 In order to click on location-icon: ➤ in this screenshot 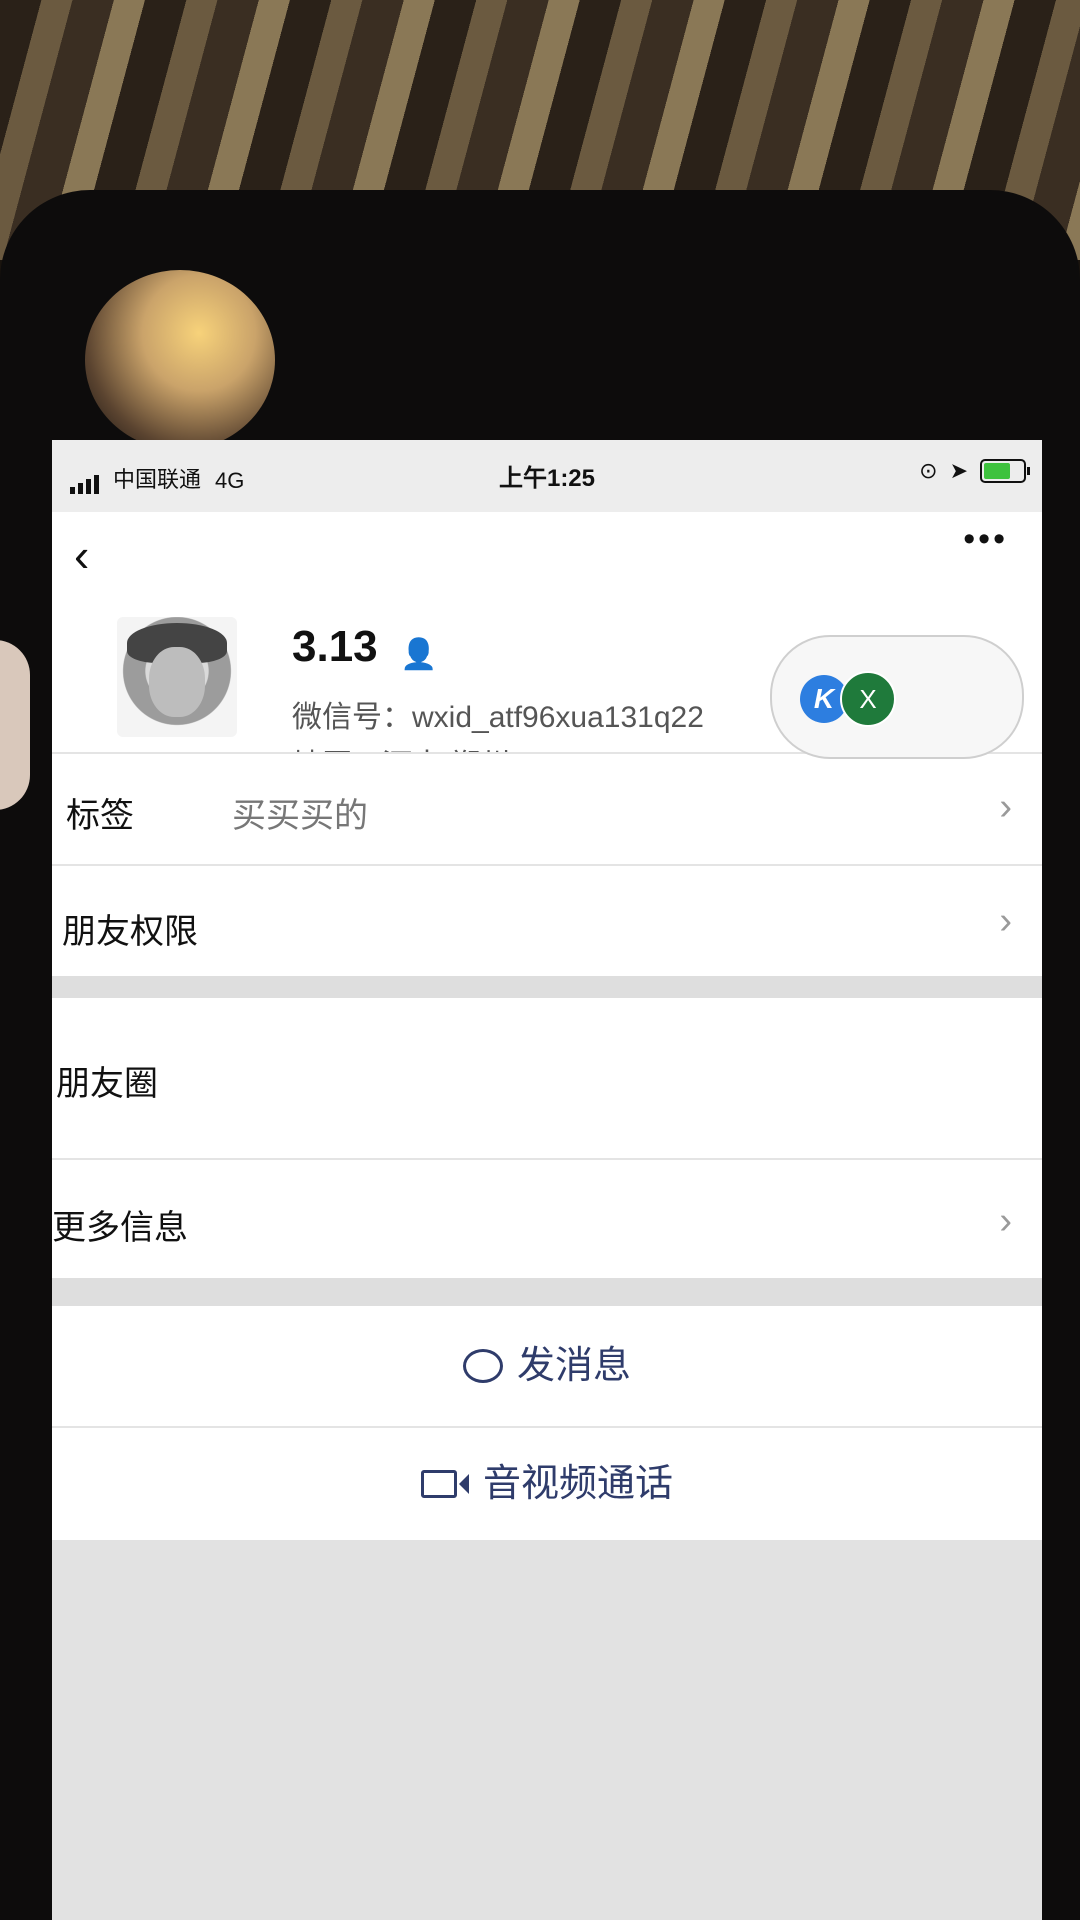, I will do `click(958, 470)`.